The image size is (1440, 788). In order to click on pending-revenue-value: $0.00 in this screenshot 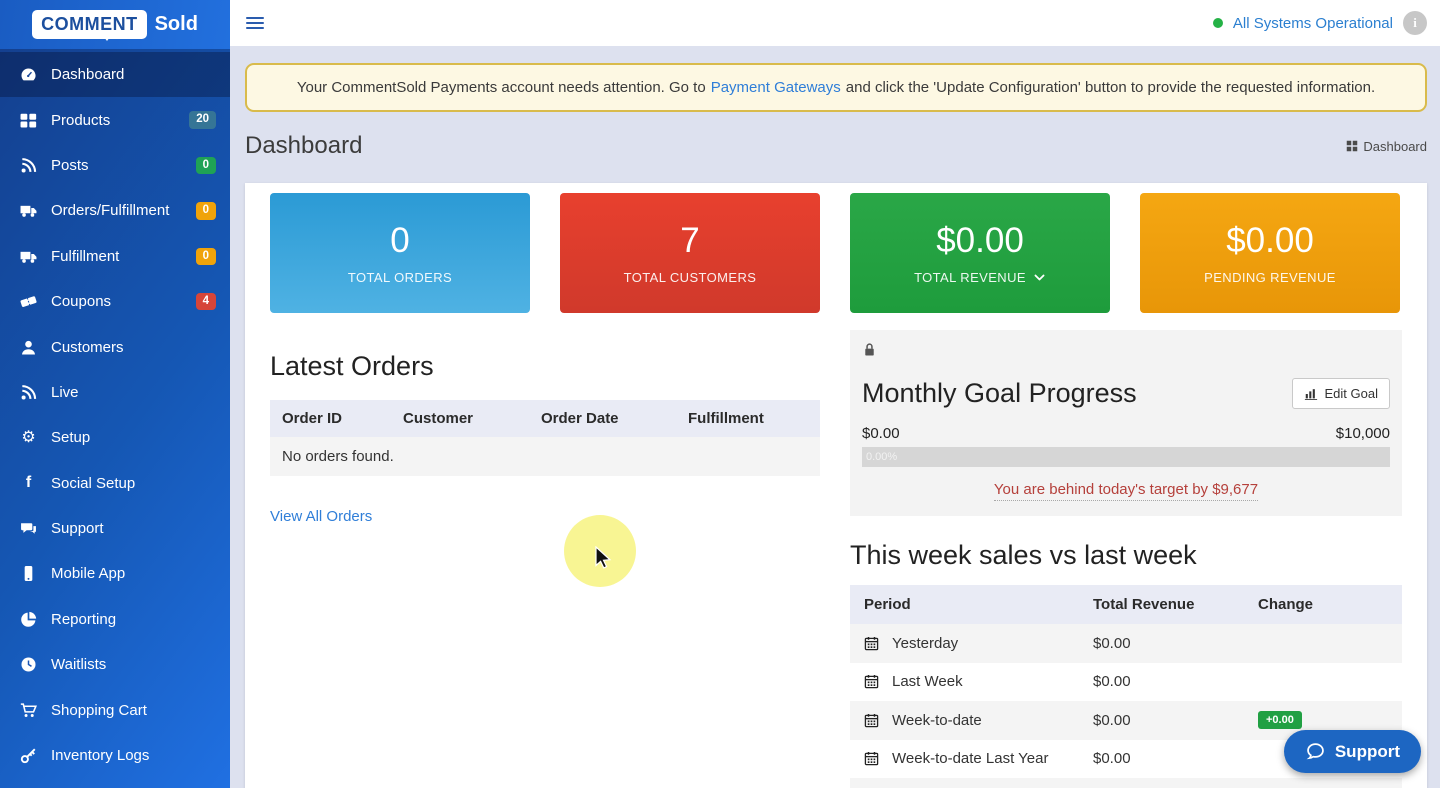, I will do `click(1270, 240)`.